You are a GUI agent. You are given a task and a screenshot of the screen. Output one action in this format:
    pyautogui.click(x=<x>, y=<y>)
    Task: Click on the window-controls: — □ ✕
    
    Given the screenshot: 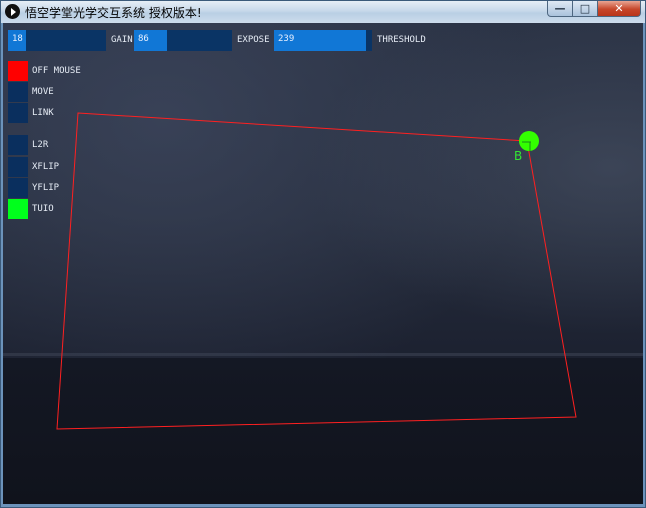 What is the action you would take?
    pyautogui.click(x=594, y=9)
    